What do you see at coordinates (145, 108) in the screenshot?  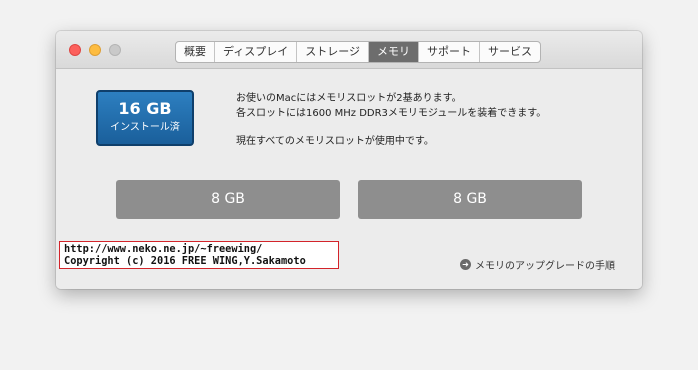 I see `memory-installed-size: 16 GB` at bounding box center [145, 108].